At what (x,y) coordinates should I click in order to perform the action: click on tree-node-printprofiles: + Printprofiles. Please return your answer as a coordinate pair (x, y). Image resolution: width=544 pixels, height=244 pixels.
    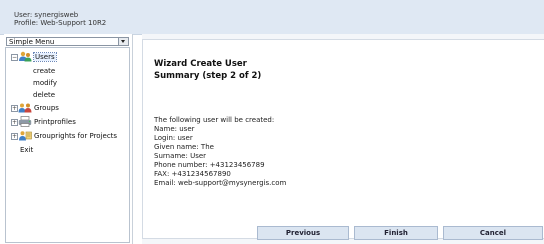
    Looking at the image, I should click on (68, 122).